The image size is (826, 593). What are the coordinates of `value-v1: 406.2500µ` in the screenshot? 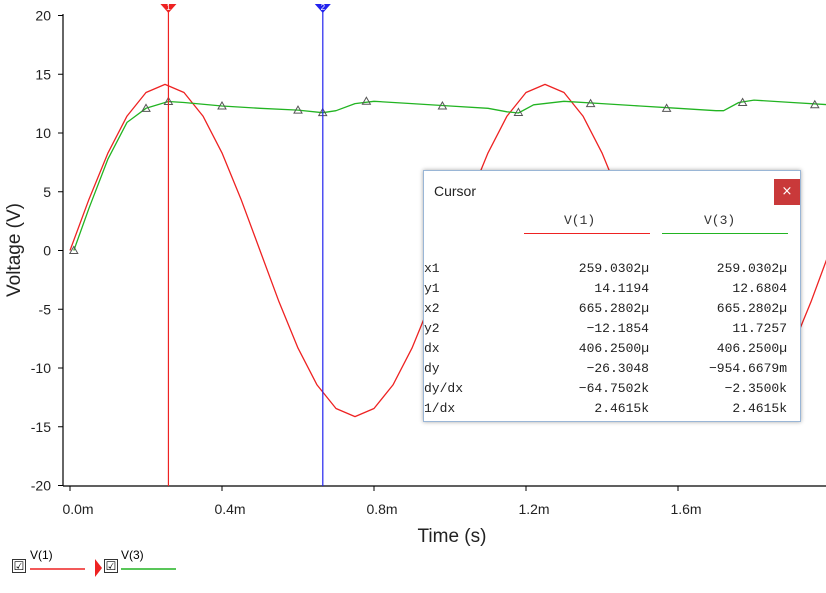 It's located at (613, 348).